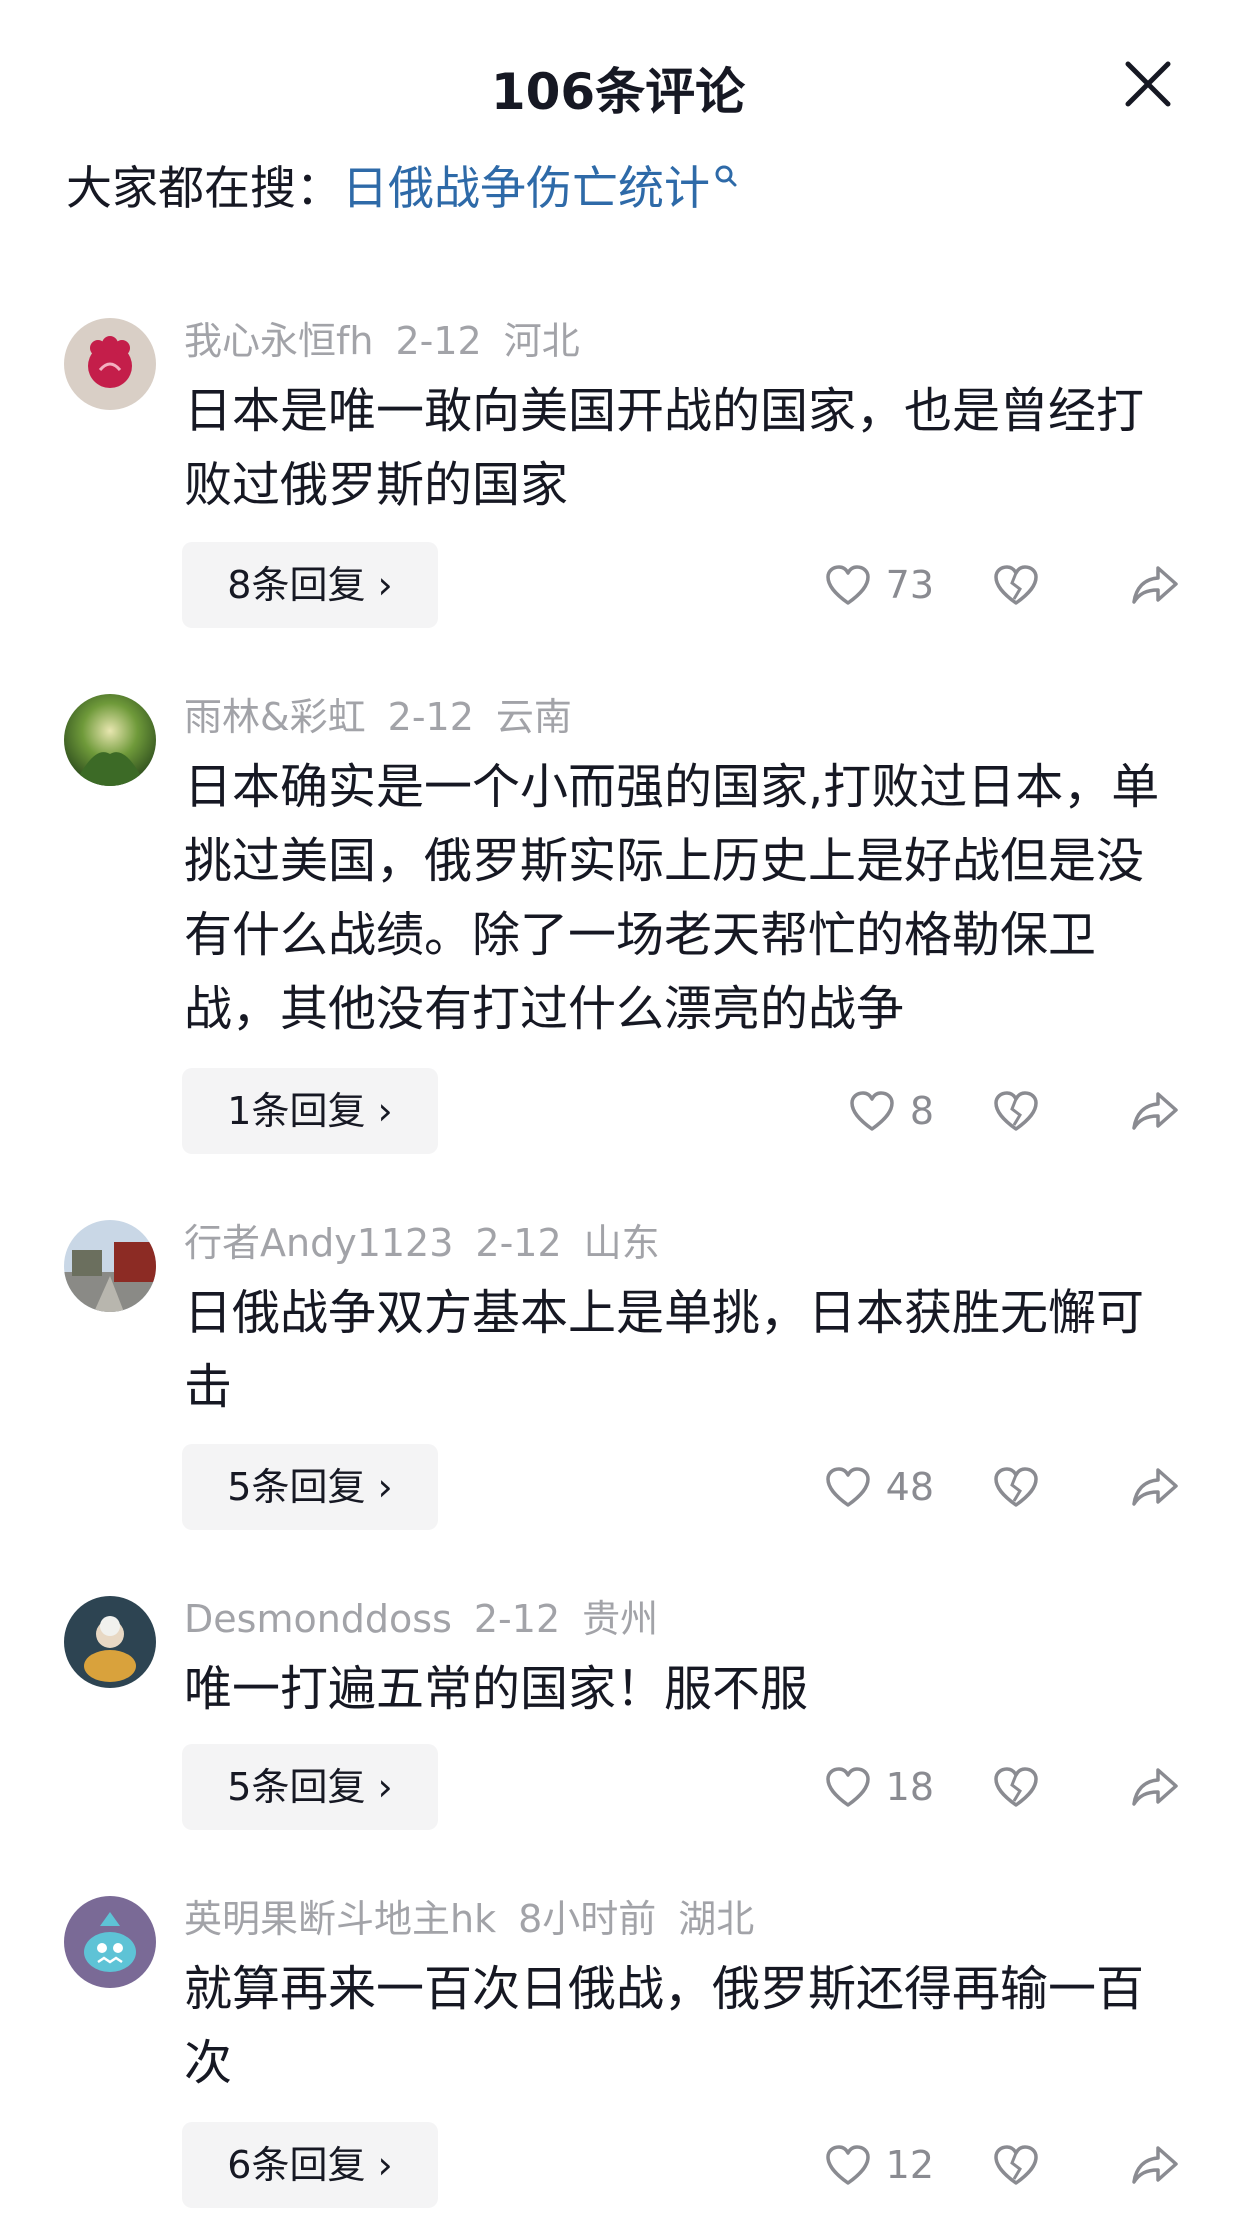 Image resolution: width=1236 pixels, height=2228 pixels. I want to click on comment-meta: 雨林&彩虹 2-12 云南, so click(389, 717).